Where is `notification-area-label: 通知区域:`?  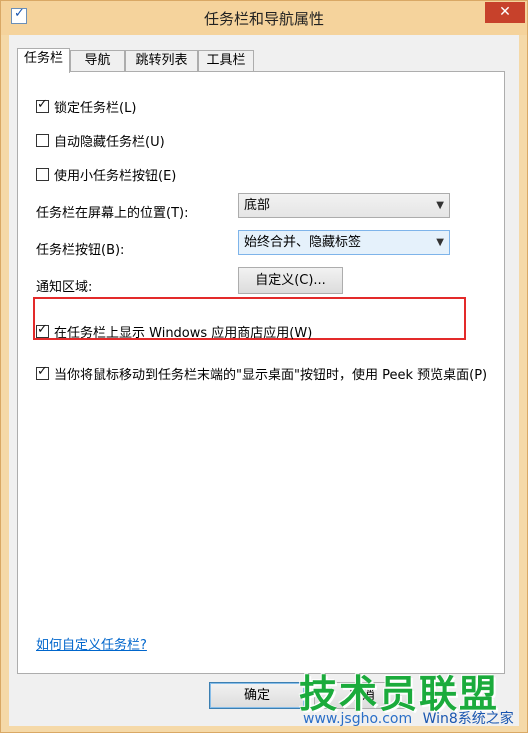 notification-area-label: 通知区域: is located at coordinates (64, 287).